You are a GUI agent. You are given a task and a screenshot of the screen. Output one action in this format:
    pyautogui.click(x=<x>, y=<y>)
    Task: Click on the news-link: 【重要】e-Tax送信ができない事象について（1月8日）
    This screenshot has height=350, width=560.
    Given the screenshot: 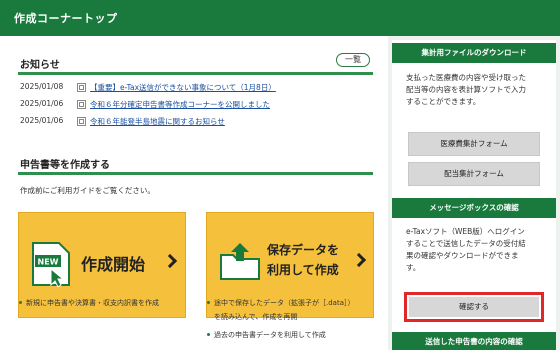 What is the action you would take?
    pyautogui.click(x=183, y=87)
    